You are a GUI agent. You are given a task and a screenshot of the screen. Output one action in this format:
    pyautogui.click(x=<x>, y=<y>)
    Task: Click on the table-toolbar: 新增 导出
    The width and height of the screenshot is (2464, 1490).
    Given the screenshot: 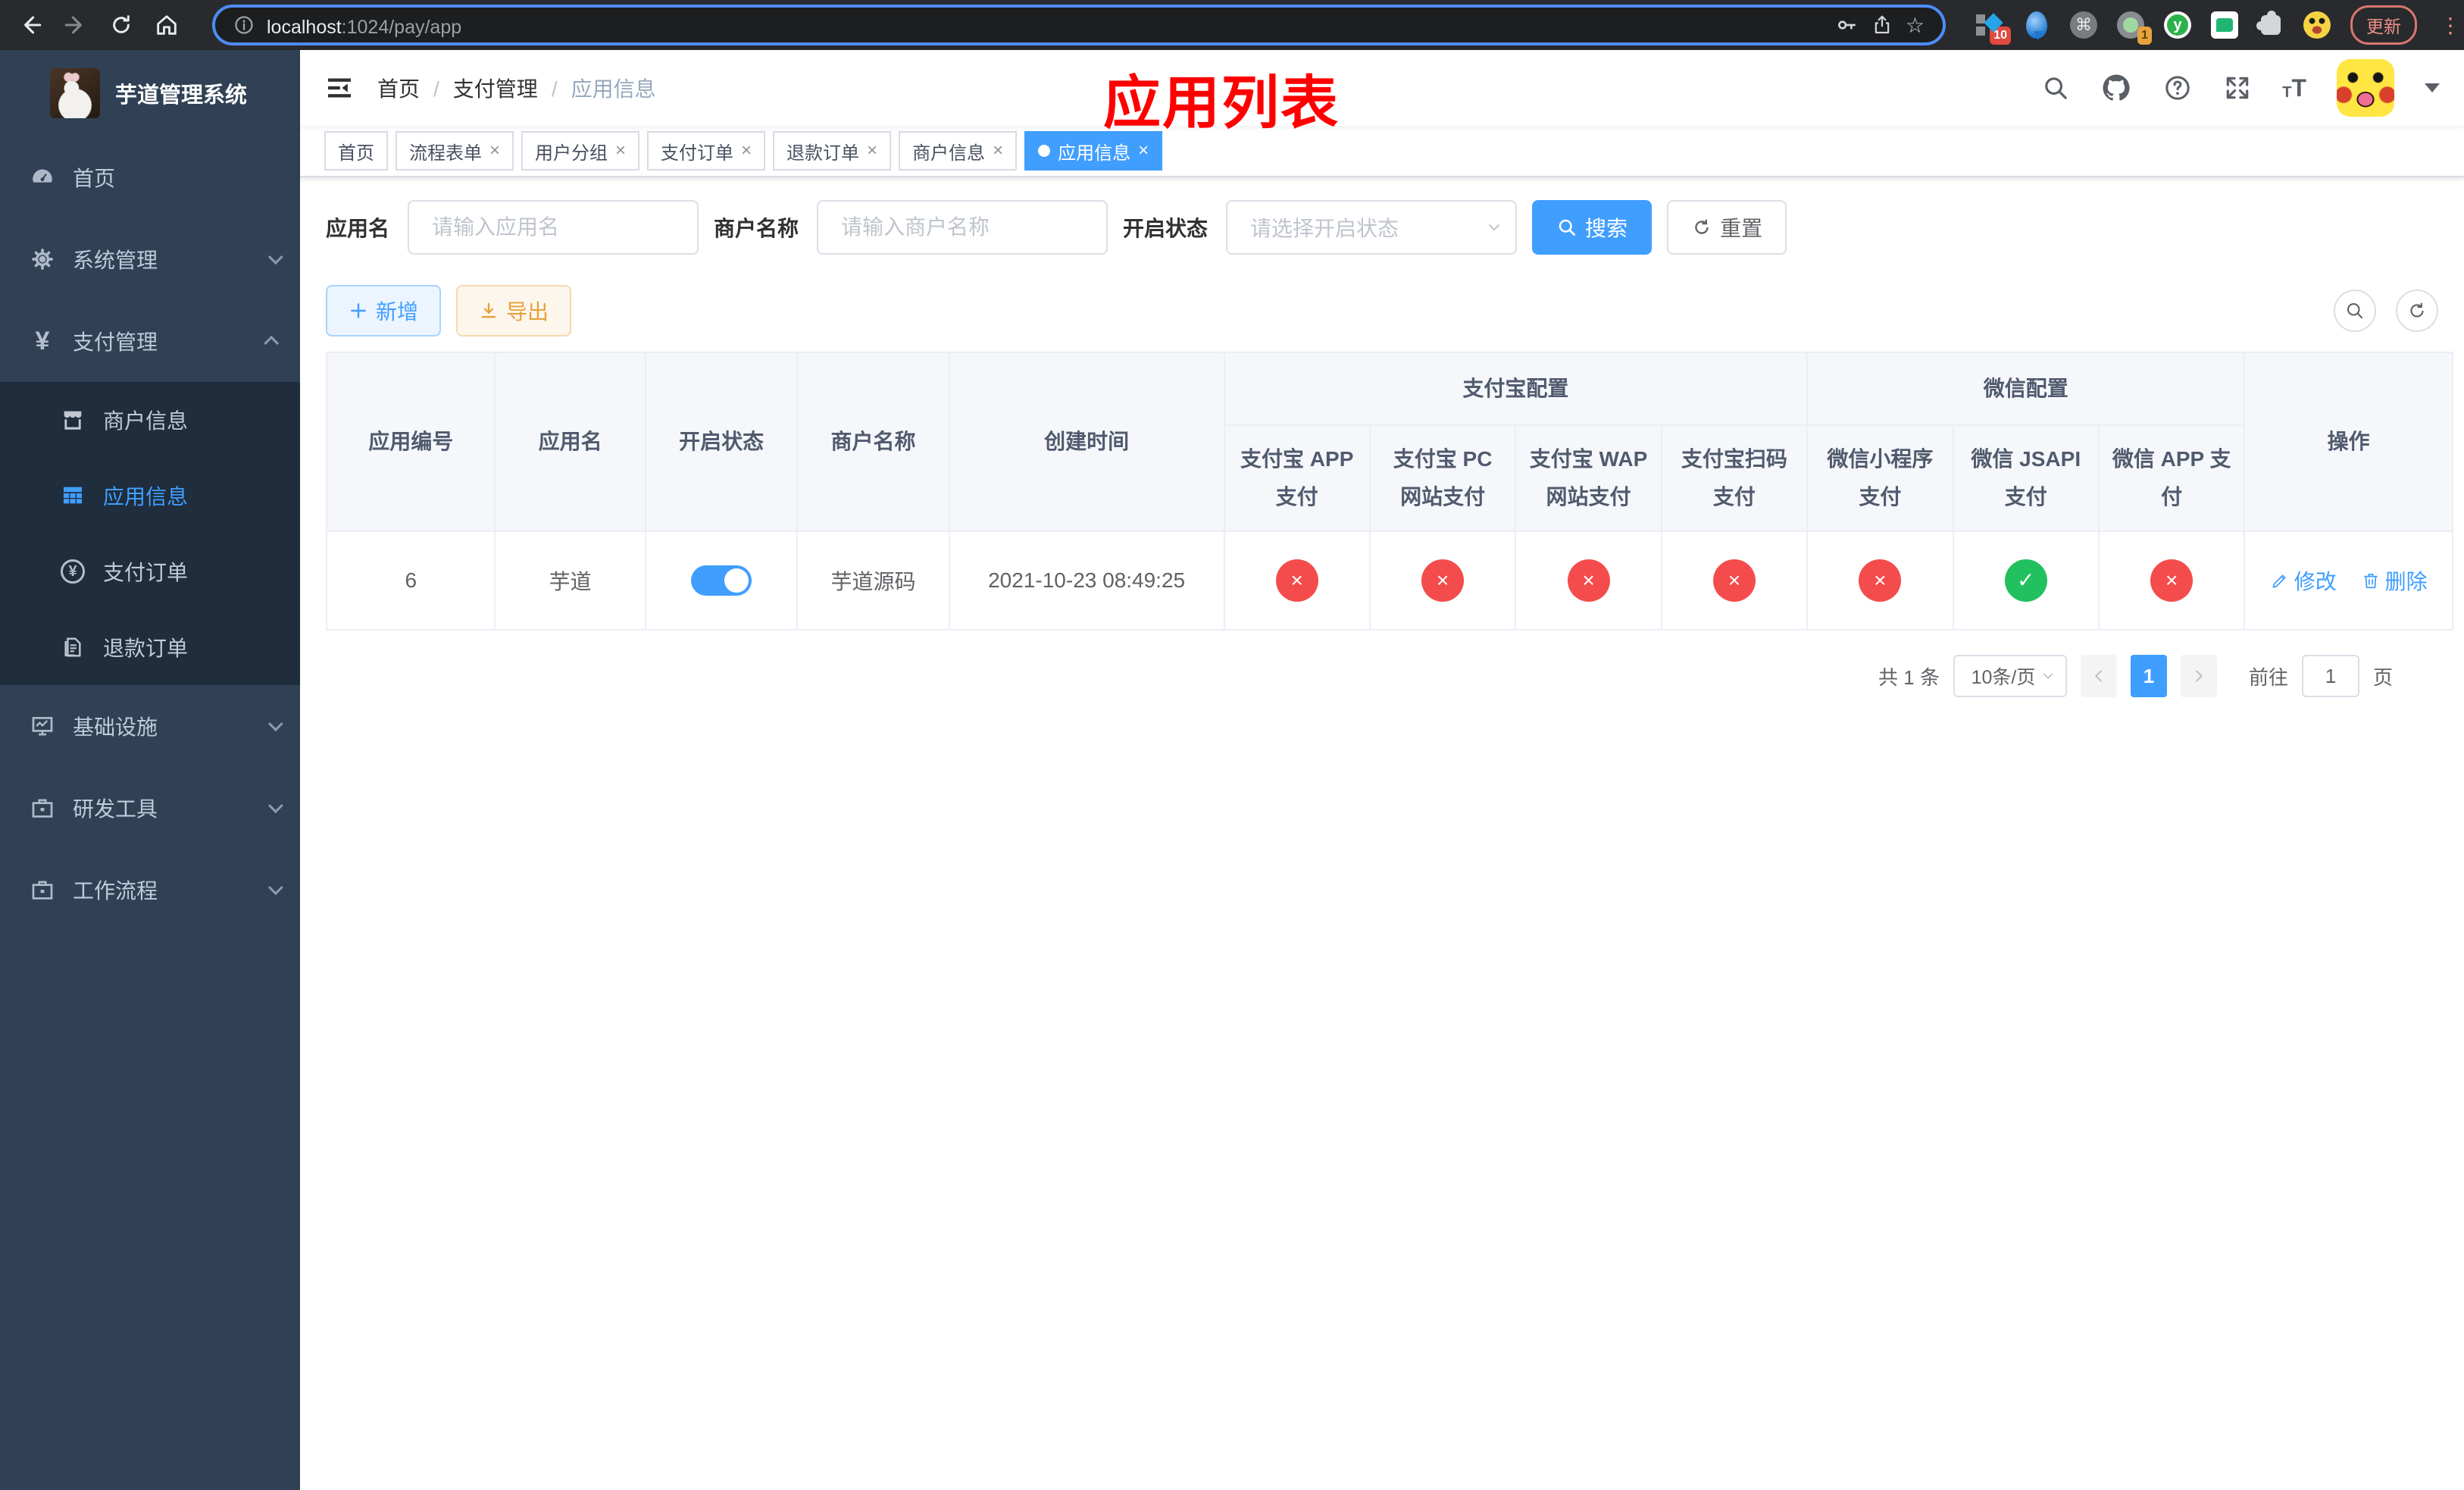 What is the action you would take?
    pyautogui.click(x=1382, y=311)
    